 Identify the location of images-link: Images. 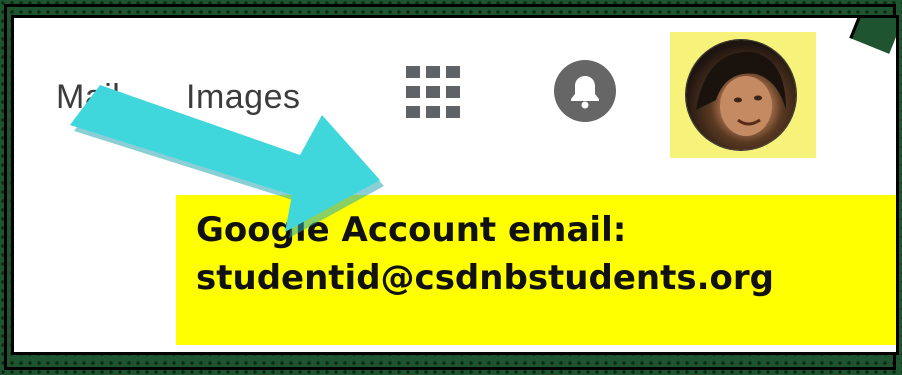
(243, 97).